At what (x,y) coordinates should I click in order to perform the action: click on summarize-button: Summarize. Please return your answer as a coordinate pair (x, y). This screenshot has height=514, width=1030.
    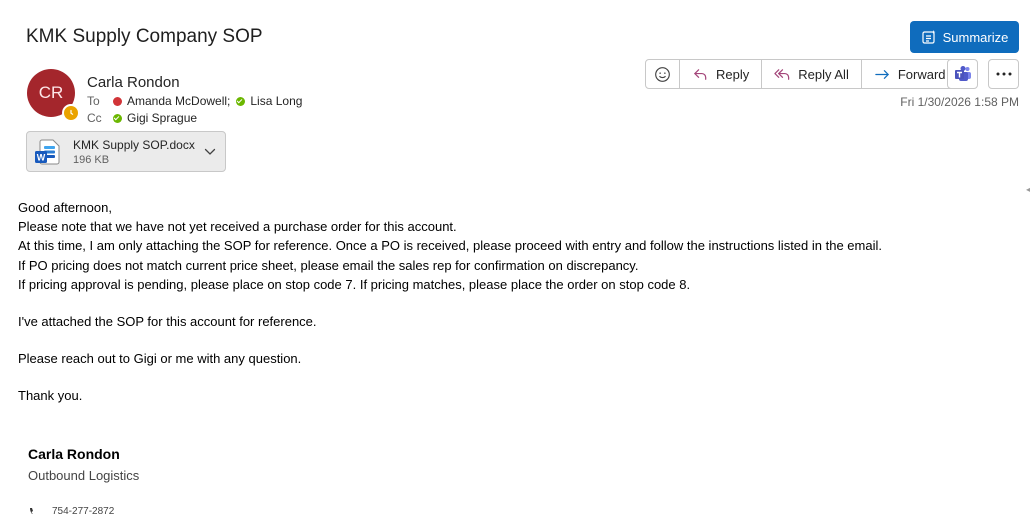
    Looking at the image, I should click on (964, 37).